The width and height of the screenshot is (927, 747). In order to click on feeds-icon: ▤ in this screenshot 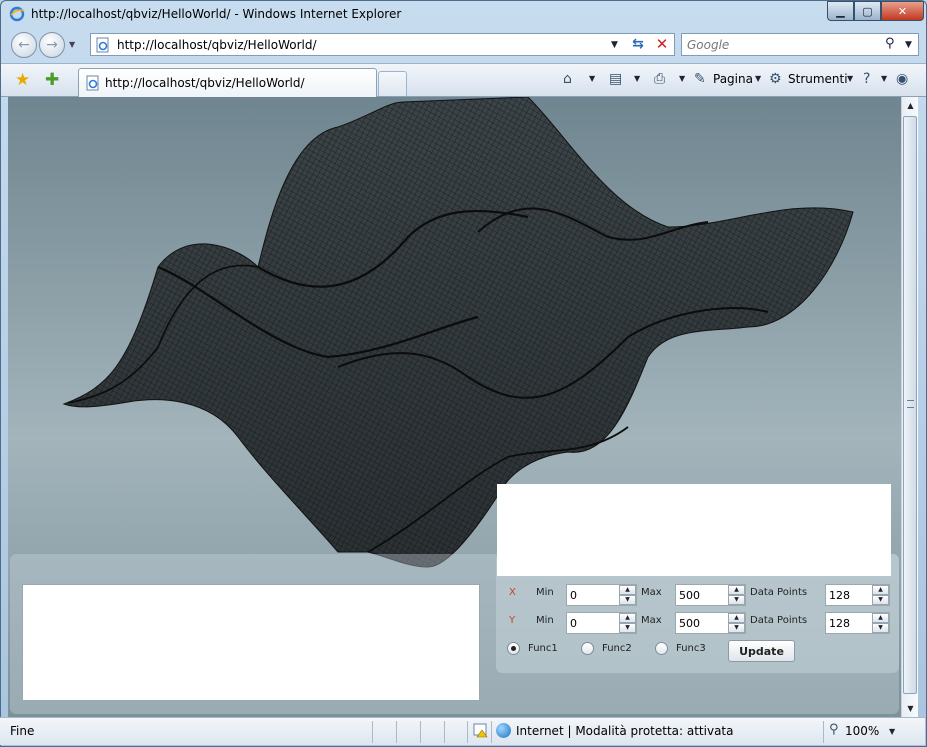, I will do `click(615, 79)`.